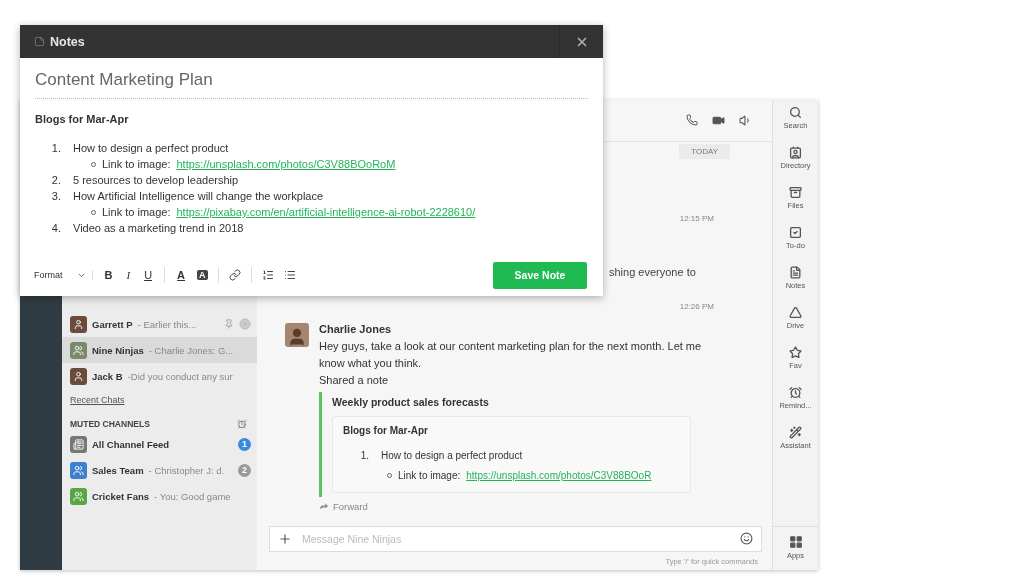 The image size is (1024, 576). I want to click on note-title: Weekly product sales forecasts, so click(411, 401).